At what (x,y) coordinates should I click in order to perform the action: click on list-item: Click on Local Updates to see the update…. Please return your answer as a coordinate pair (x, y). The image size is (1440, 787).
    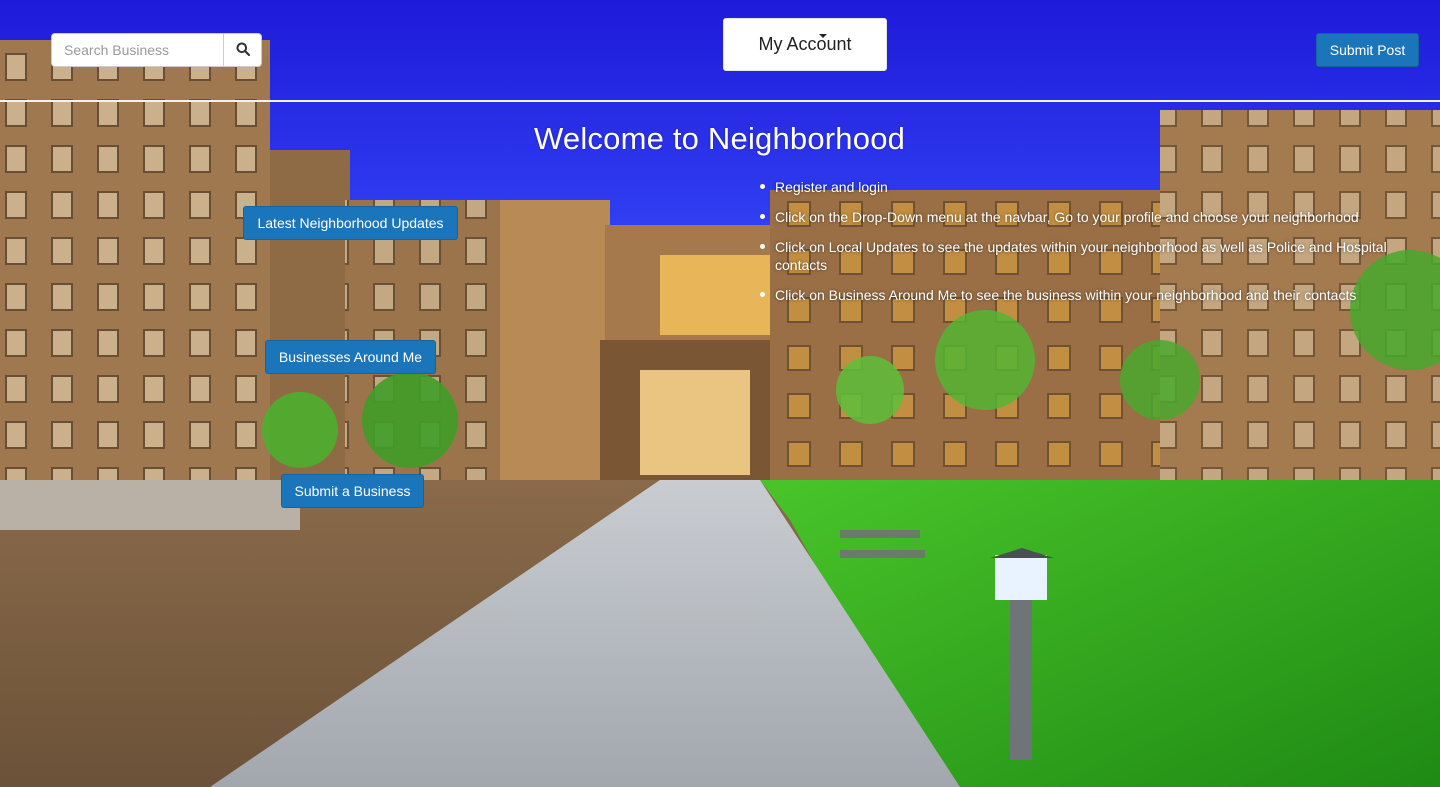
    Looking at the image, I should click on (1092, 256).